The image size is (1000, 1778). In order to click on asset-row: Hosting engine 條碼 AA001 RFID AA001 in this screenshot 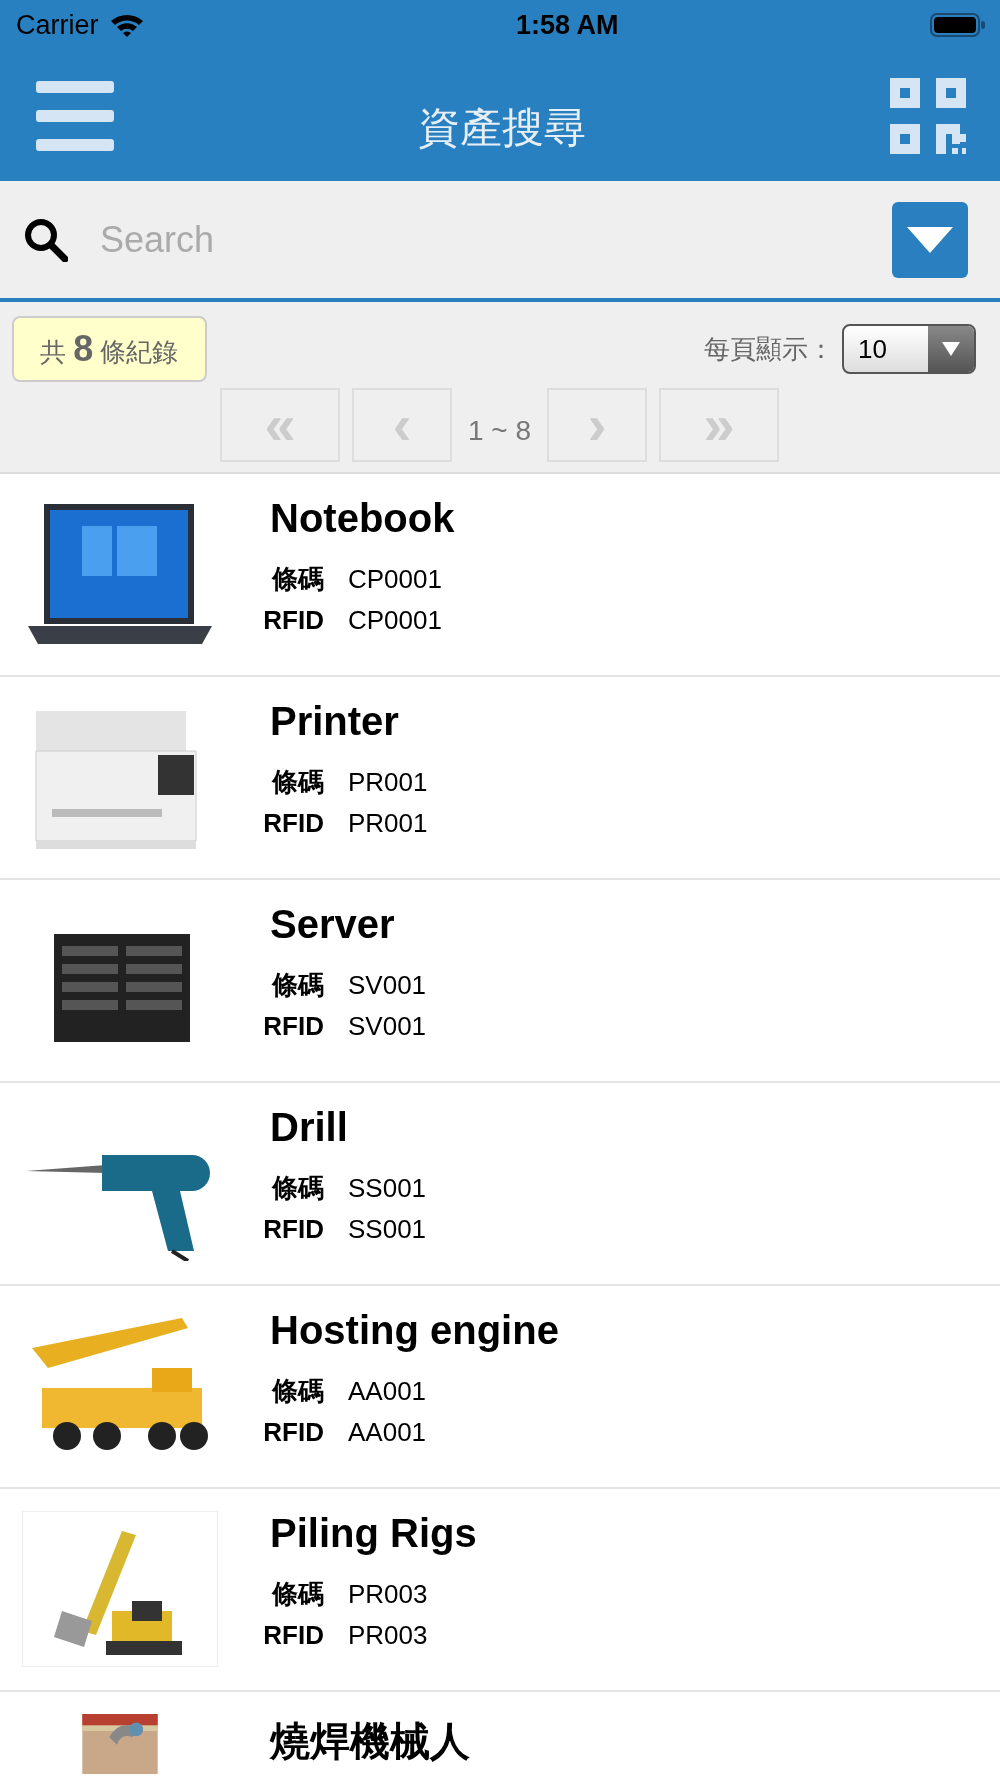, I will do `click(500, 1387)`.